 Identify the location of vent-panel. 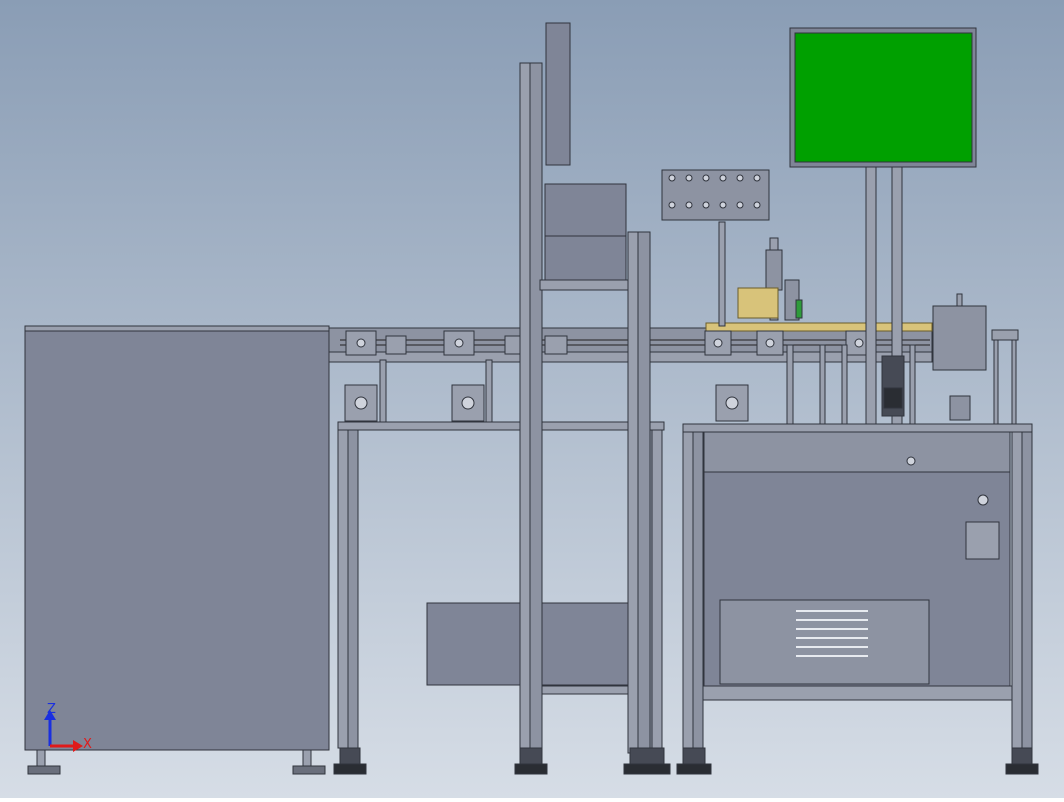
(824, 642).